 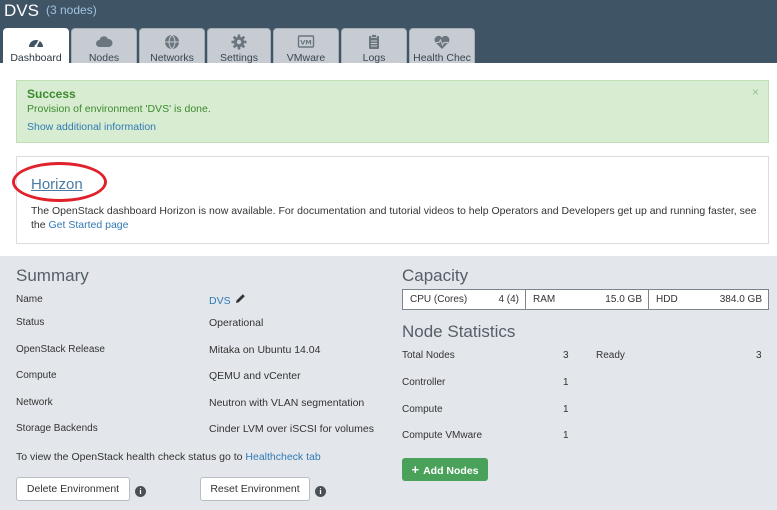 I want to click on ready-label: Ready, so click(x=610, y=355).